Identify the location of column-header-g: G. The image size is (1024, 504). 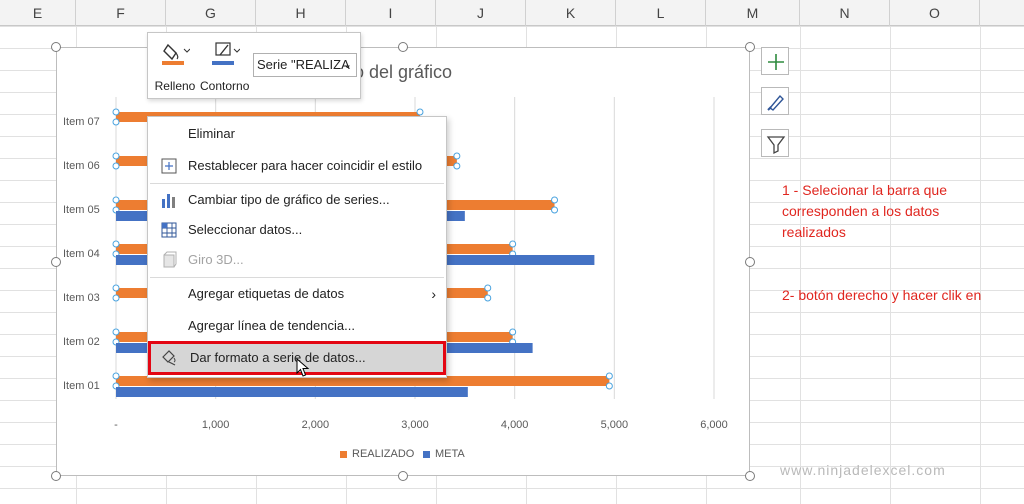
(211, 13).